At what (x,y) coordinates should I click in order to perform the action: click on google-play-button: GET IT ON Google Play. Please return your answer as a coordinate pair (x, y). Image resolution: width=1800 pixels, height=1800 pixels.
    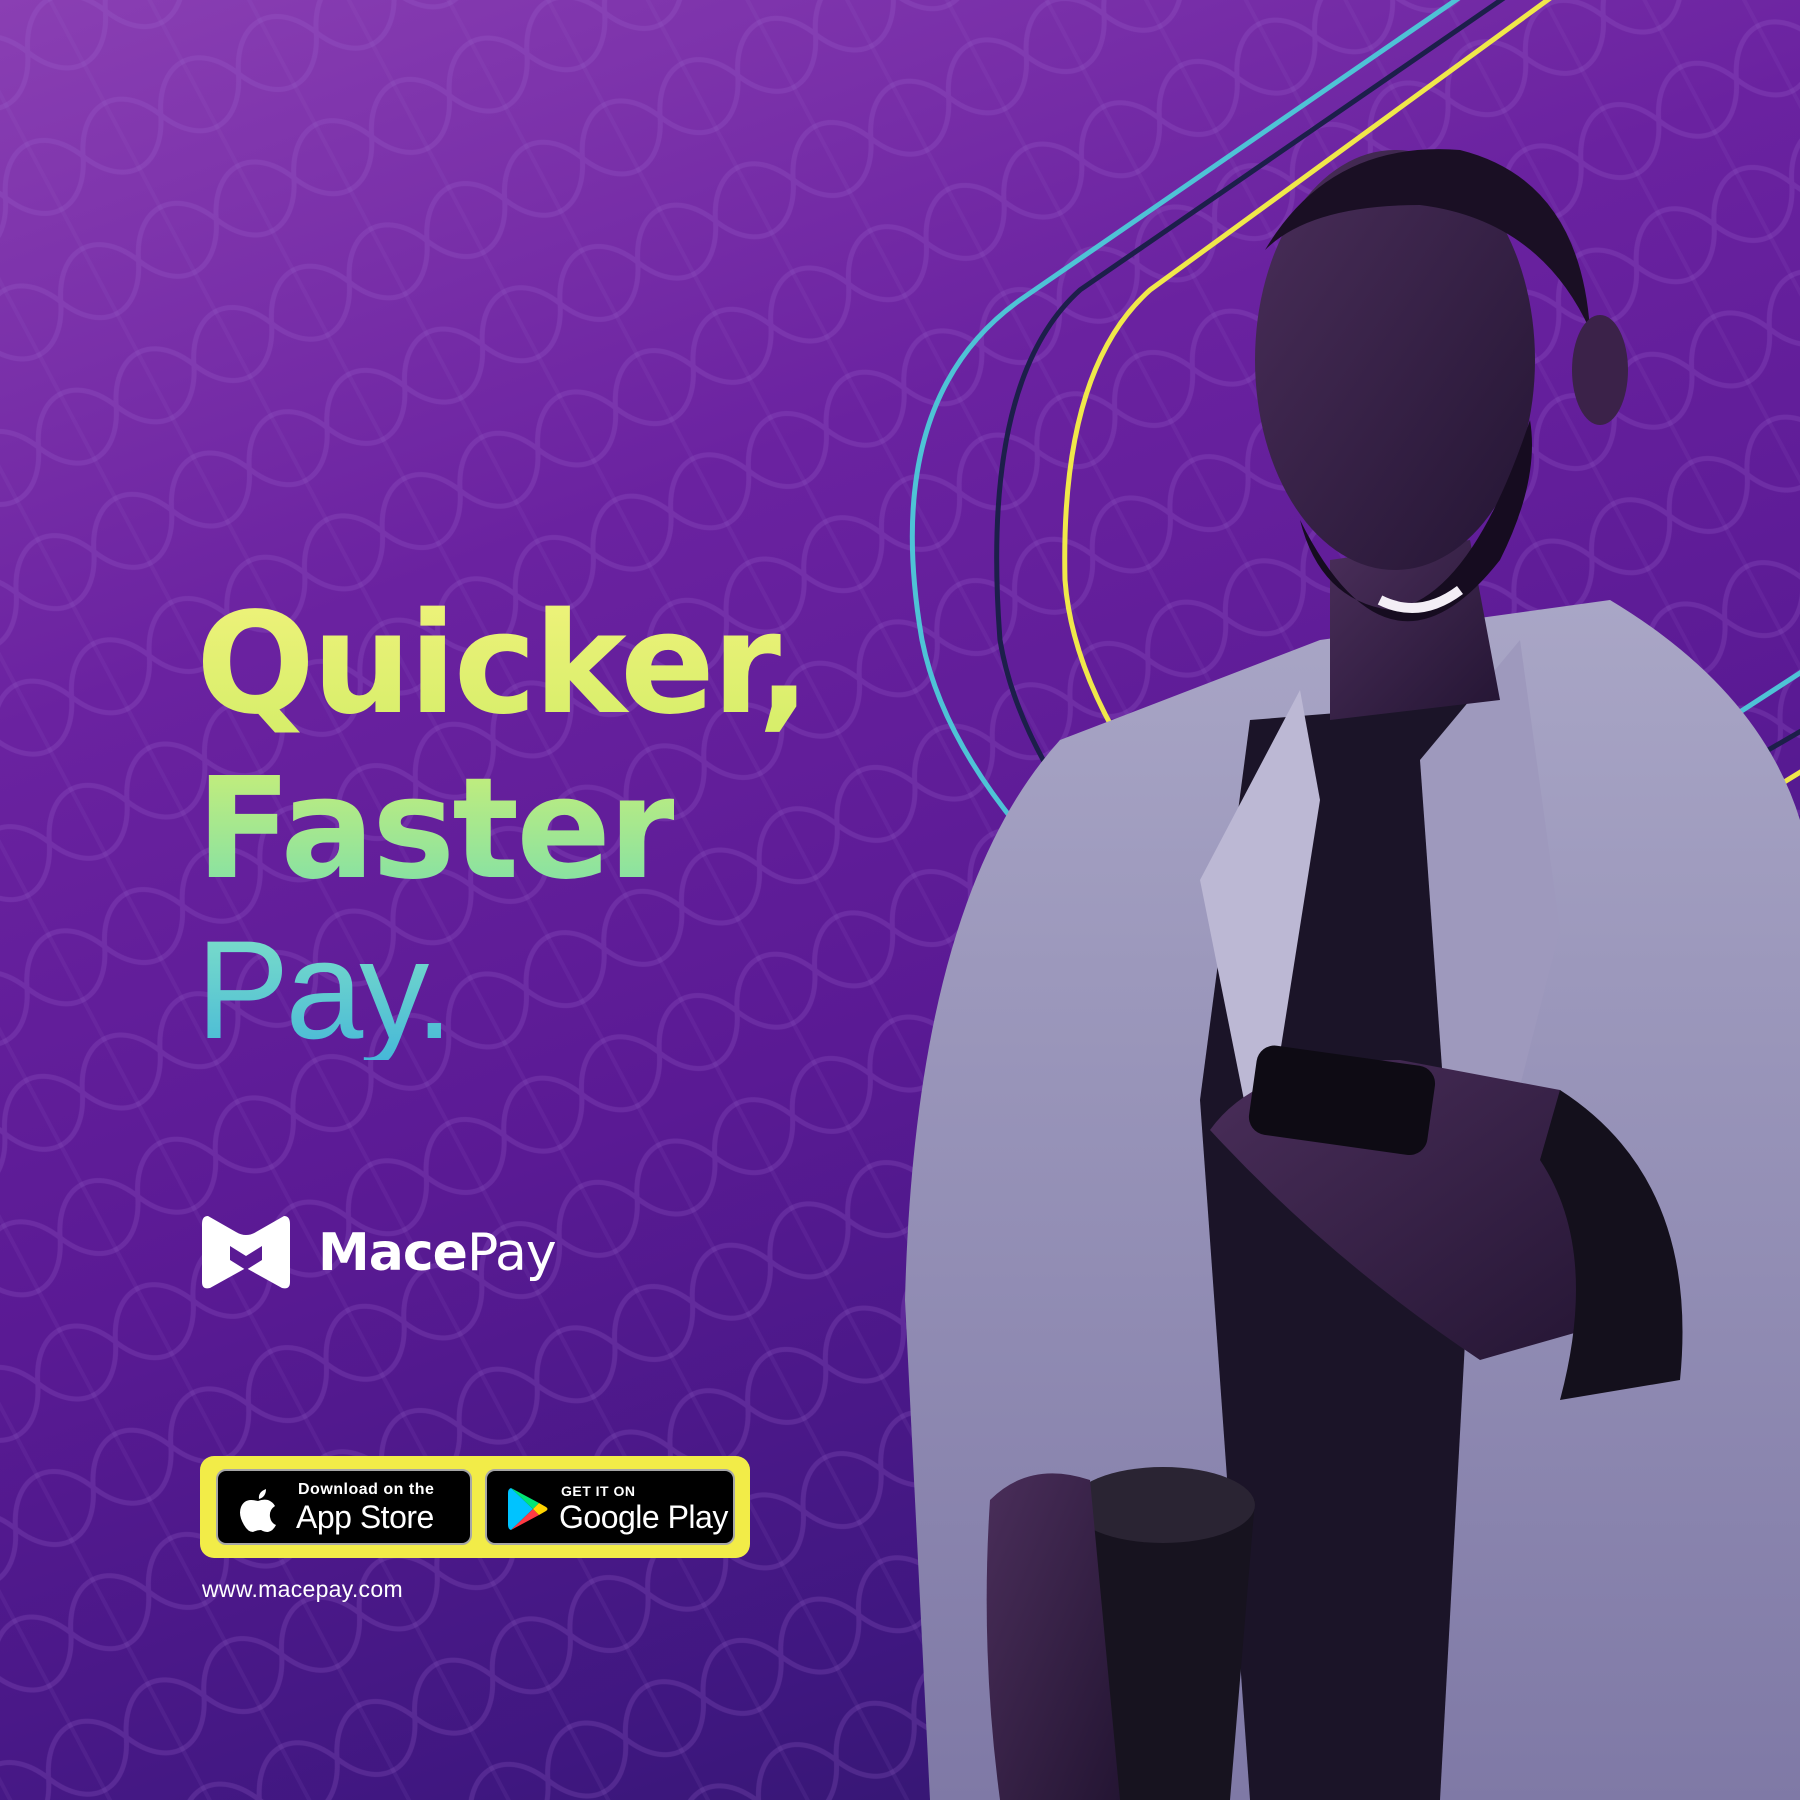
    Looking at the image, I should click on (610, 1507).